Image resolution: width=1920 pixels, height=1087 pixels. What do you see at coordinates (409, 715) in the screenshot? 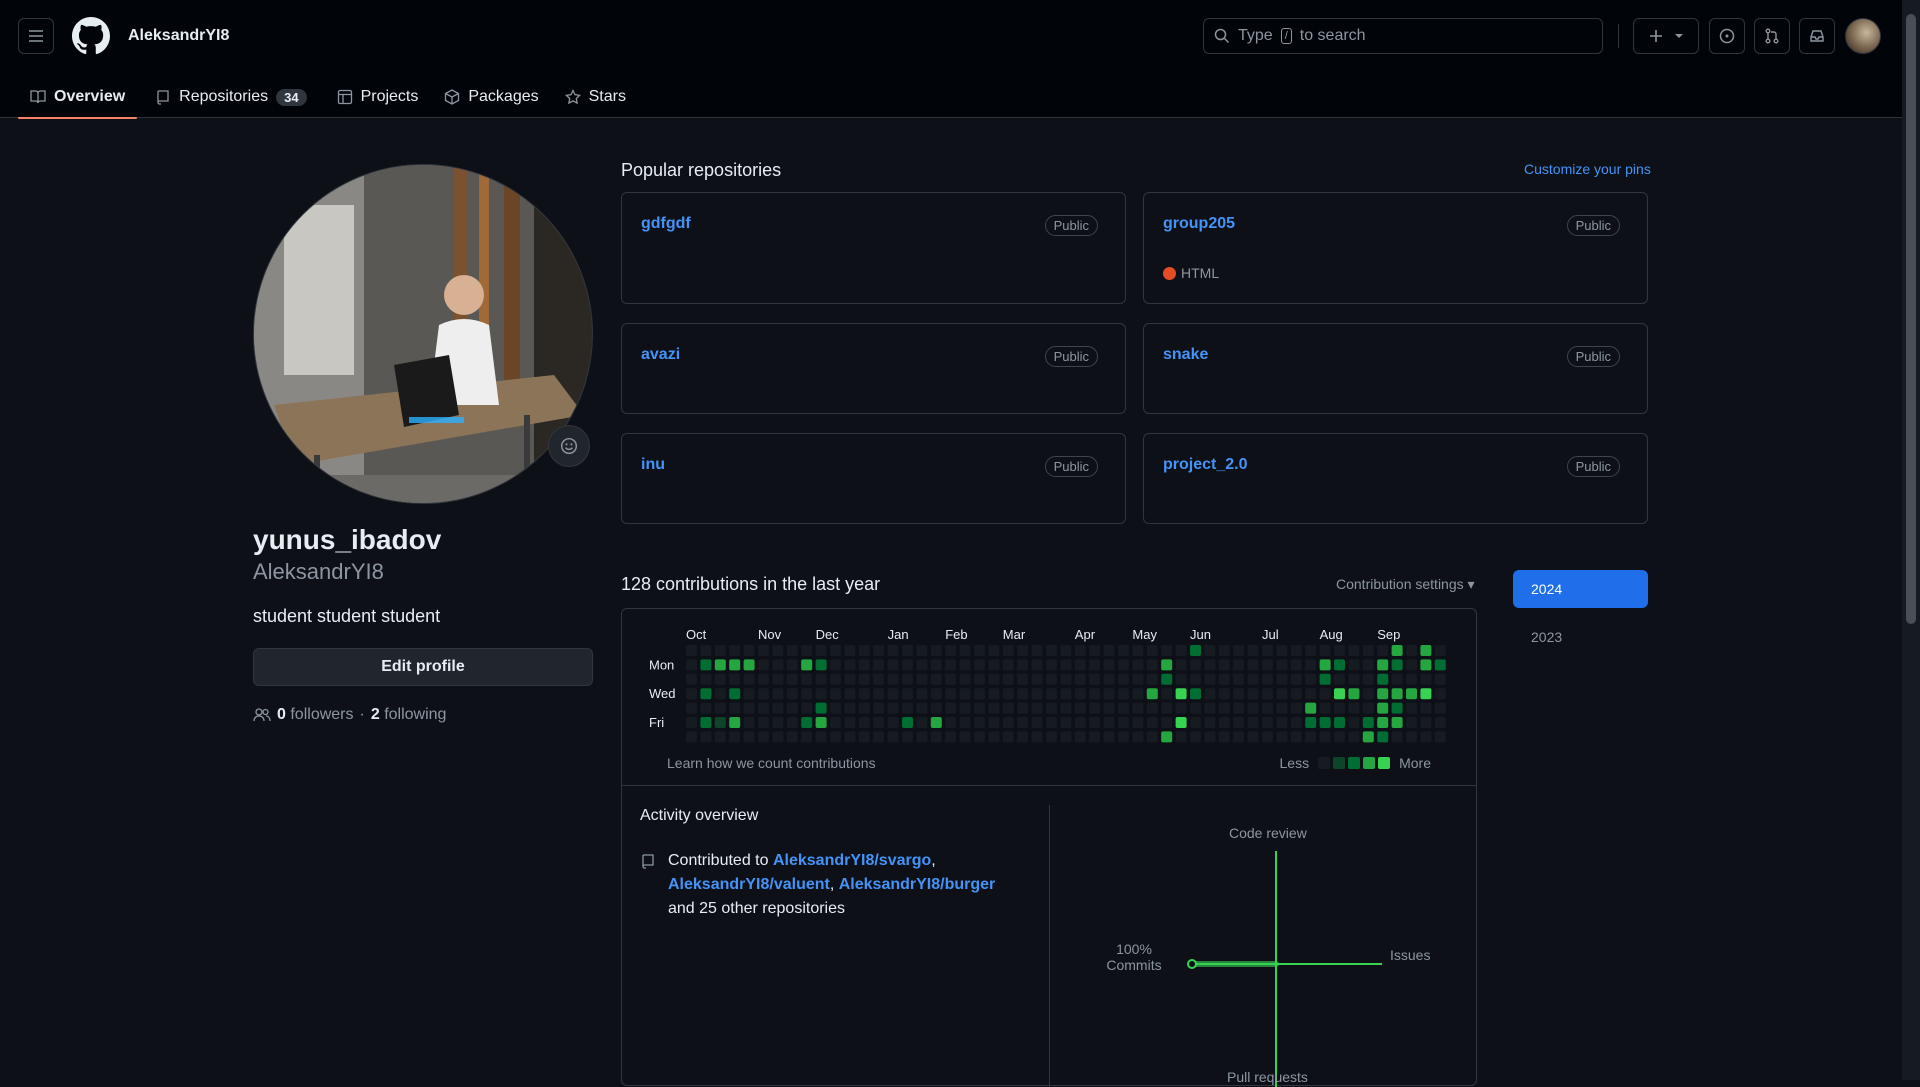
I see `following-link: 2 following` at bounding box center [409, 715].